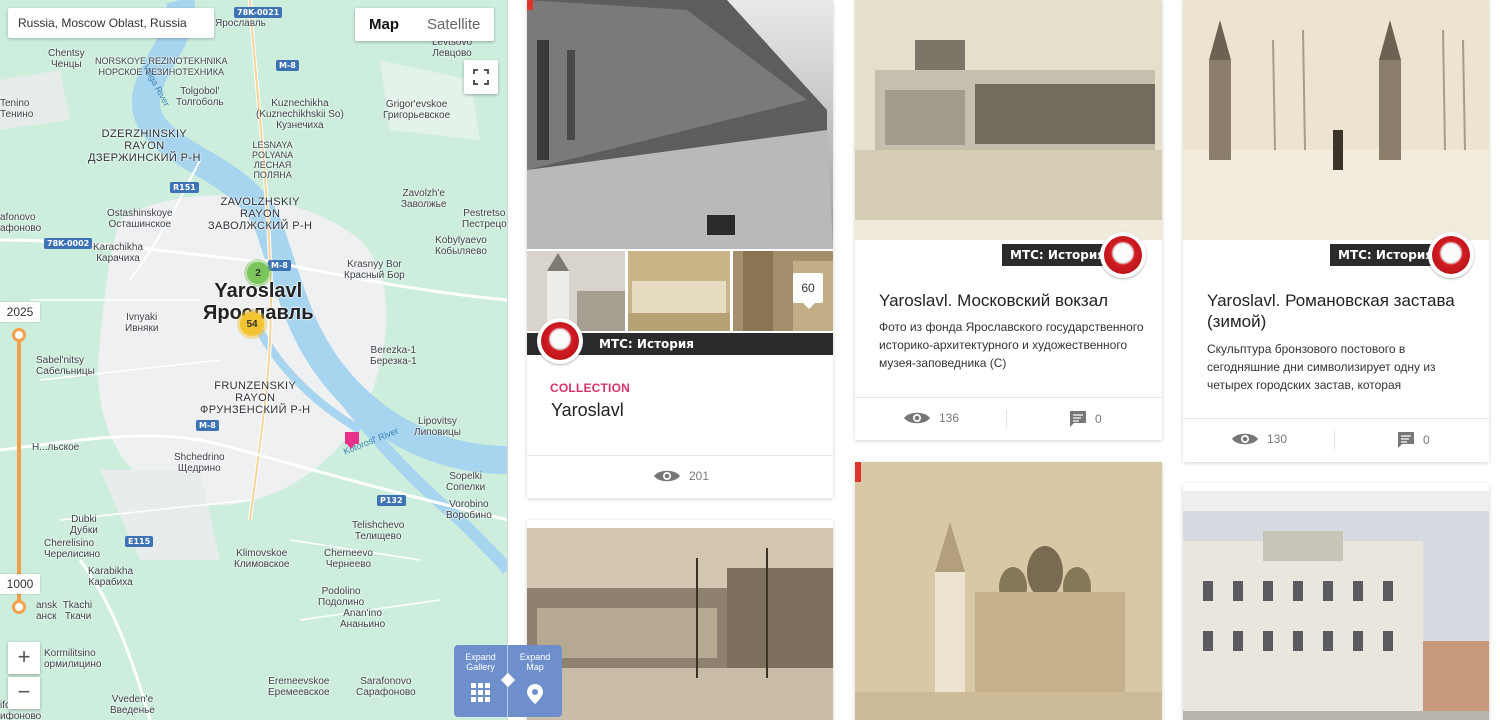  Describe the element at coordinates (199, 463) in the screenshot. I see `place-label: Shchedrino Щедрино` at that location.